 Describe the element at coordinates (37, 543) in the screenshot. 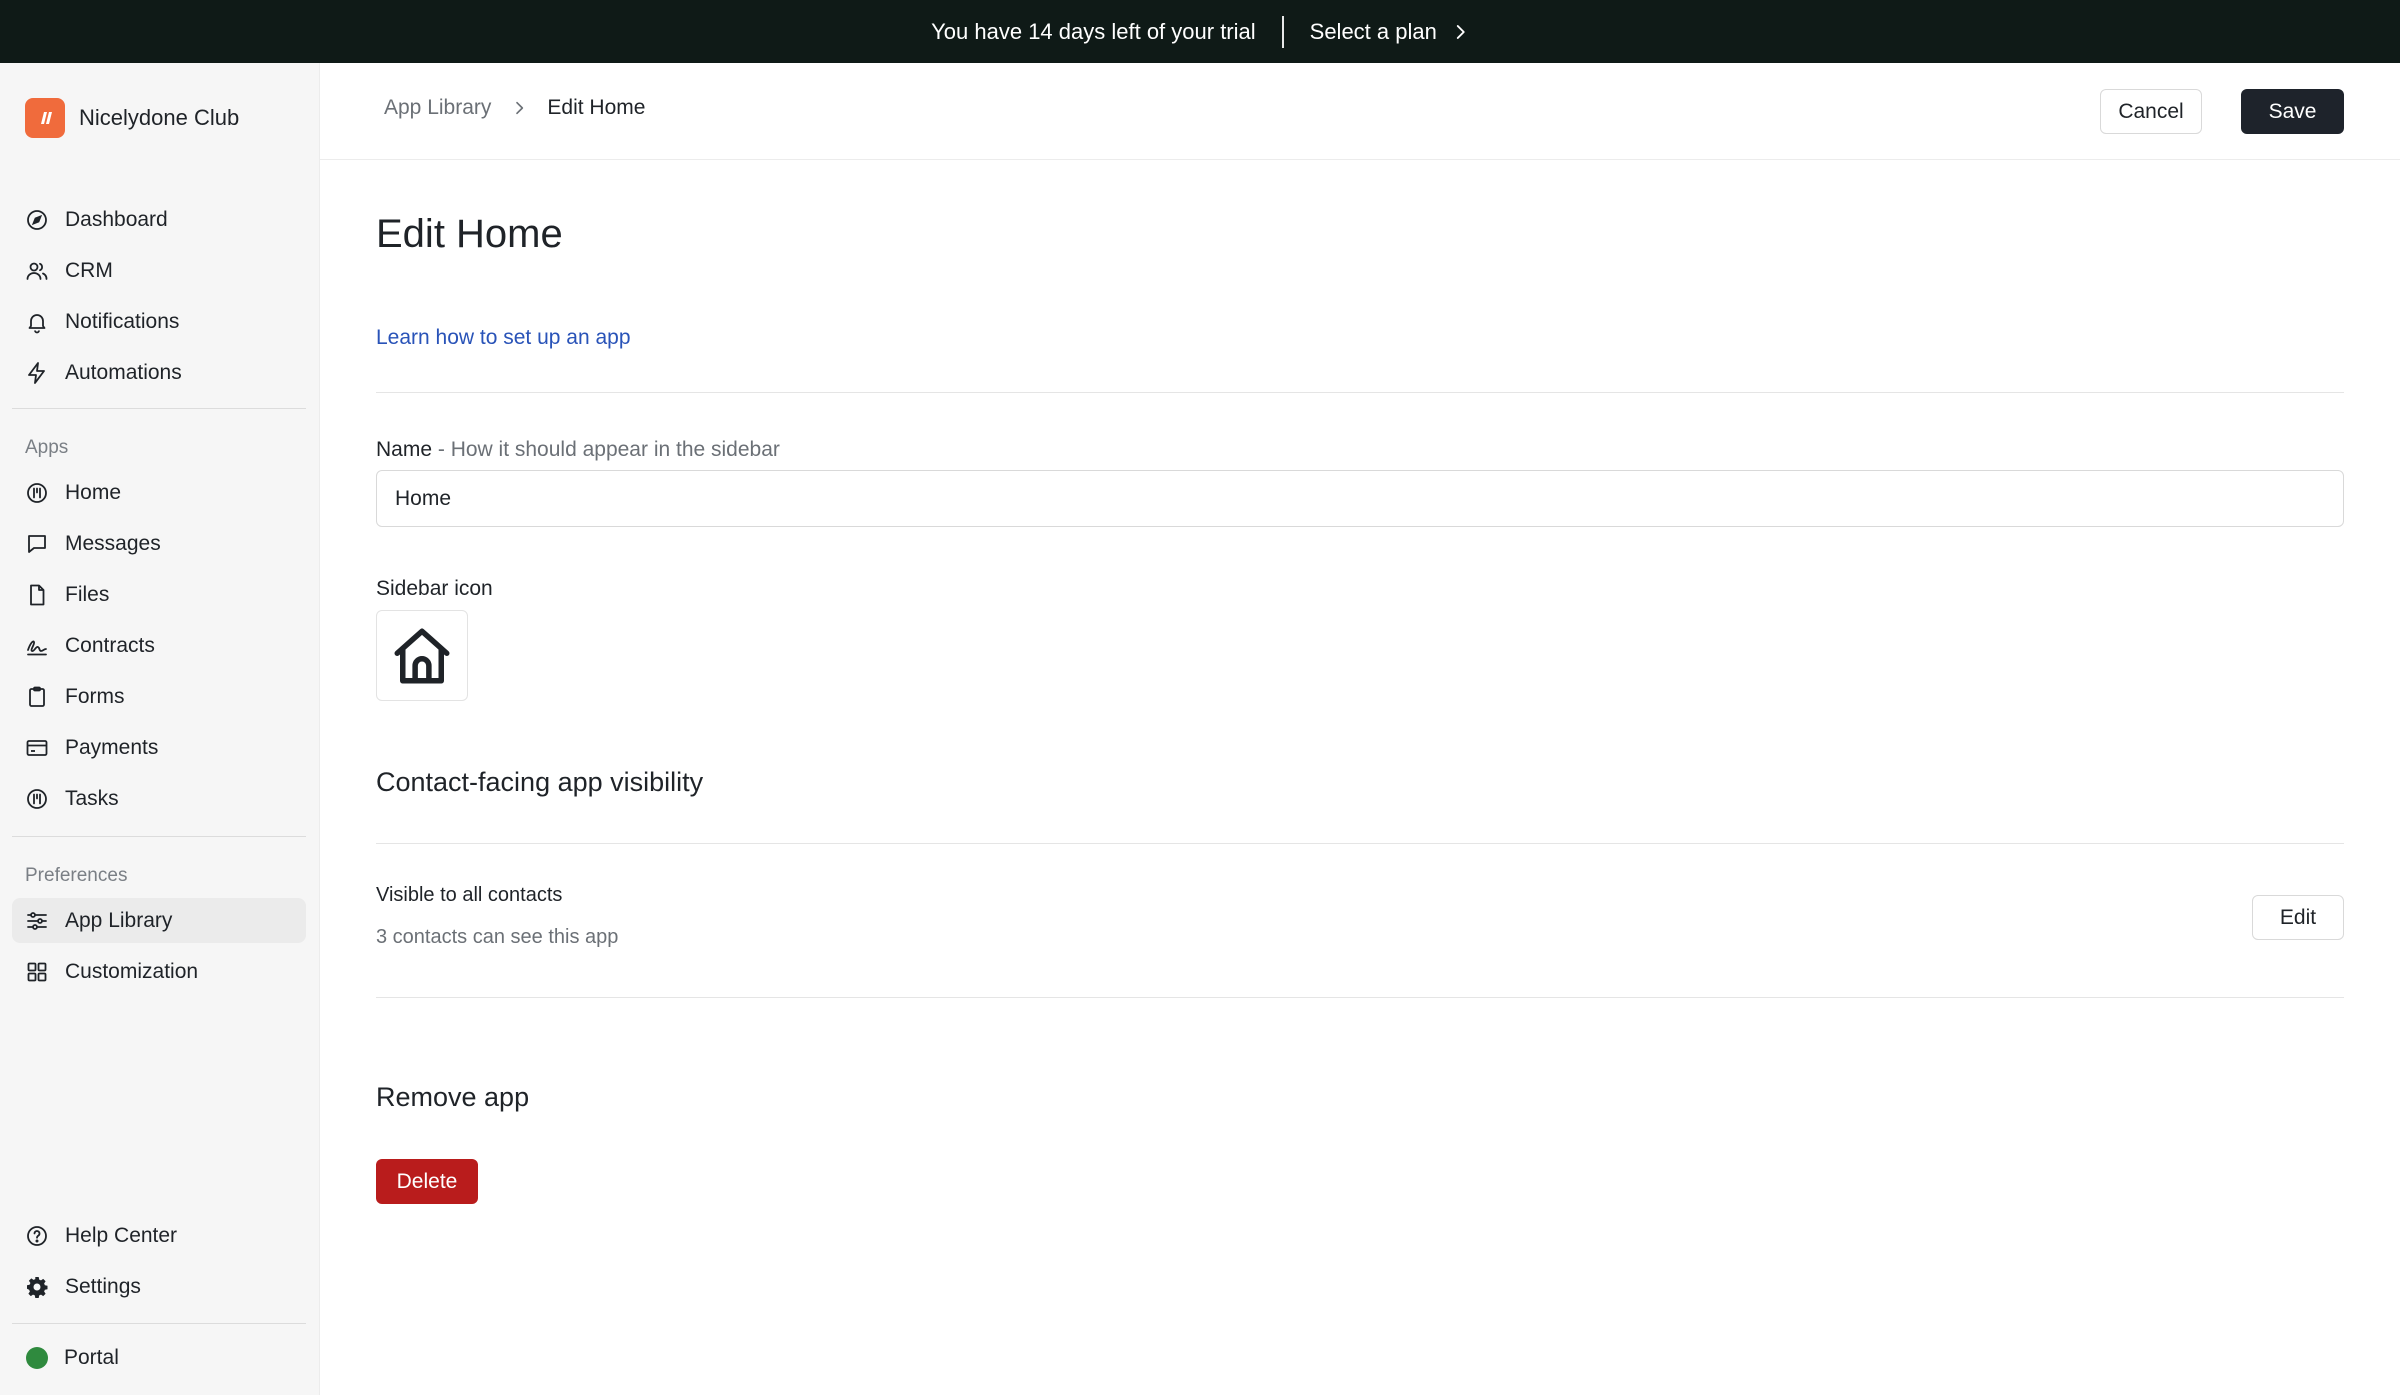

I see `chat-bubble-icon` at that location.